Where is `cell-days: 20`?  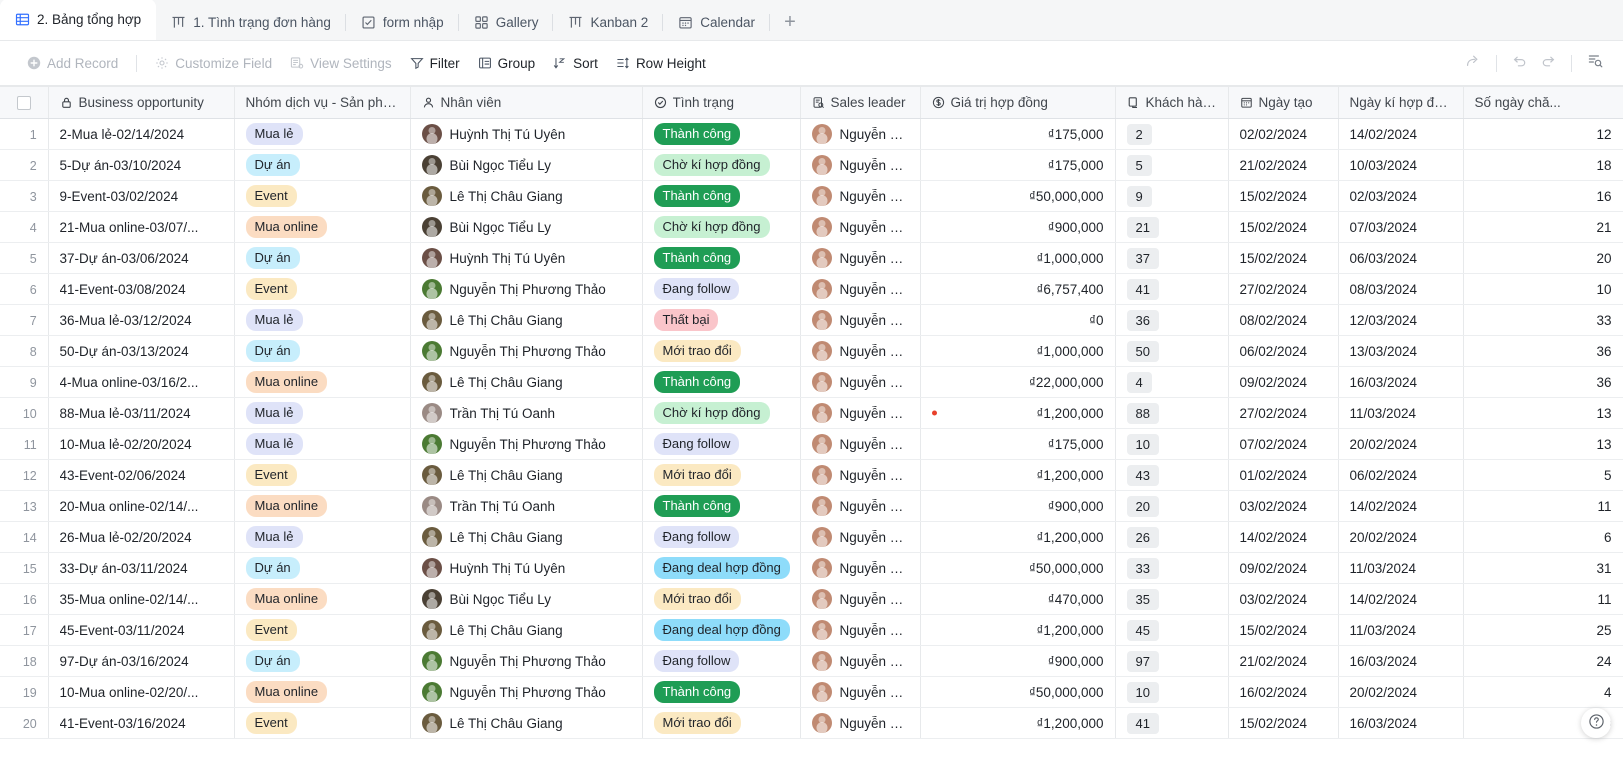 cell-days: 20 is located at coordinates (1543, 258).